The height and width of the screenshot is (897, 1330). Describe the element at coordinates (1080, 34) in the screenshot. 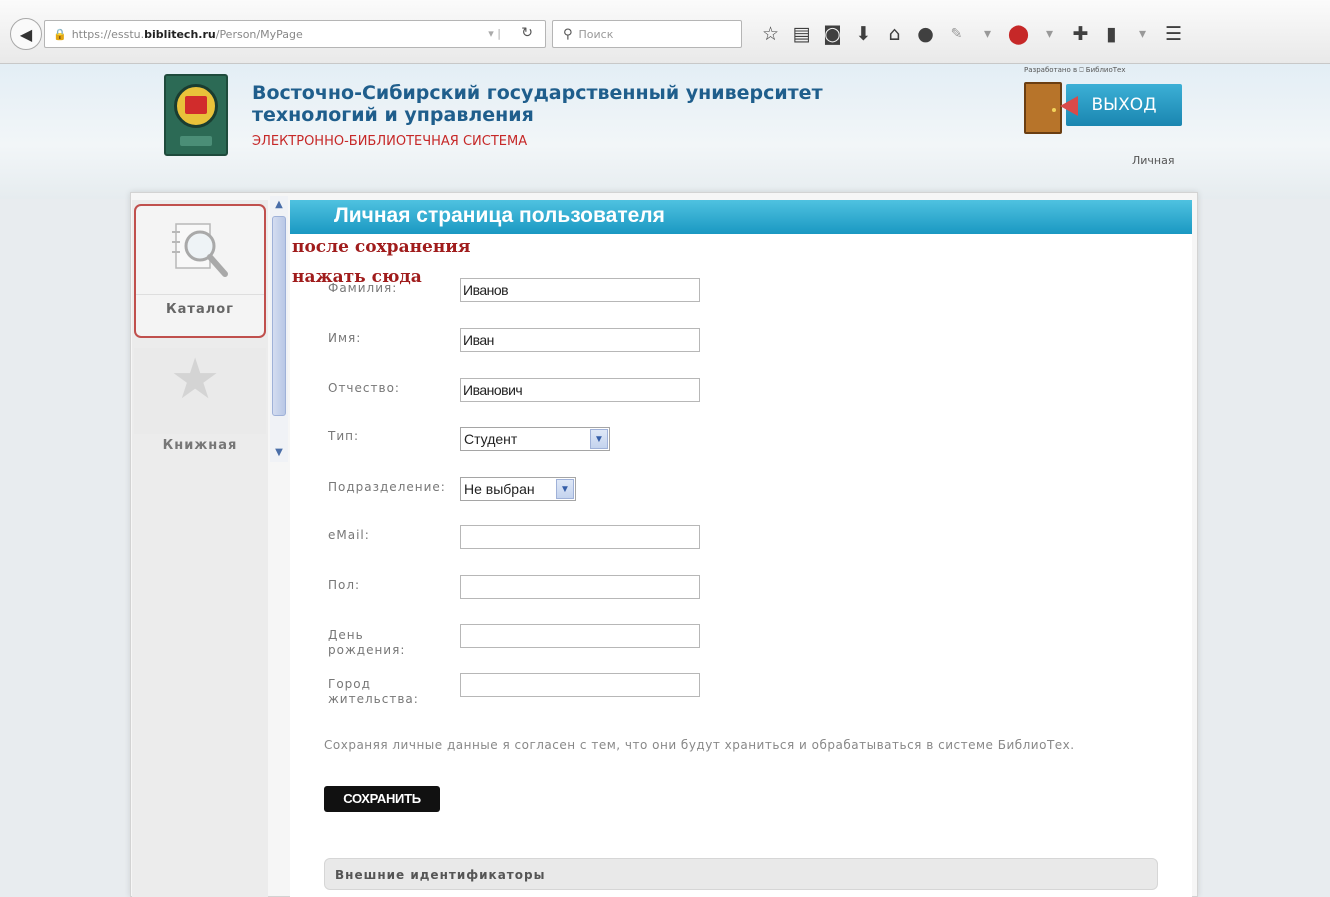

I see `puzzle-icon: ✚` at that location.